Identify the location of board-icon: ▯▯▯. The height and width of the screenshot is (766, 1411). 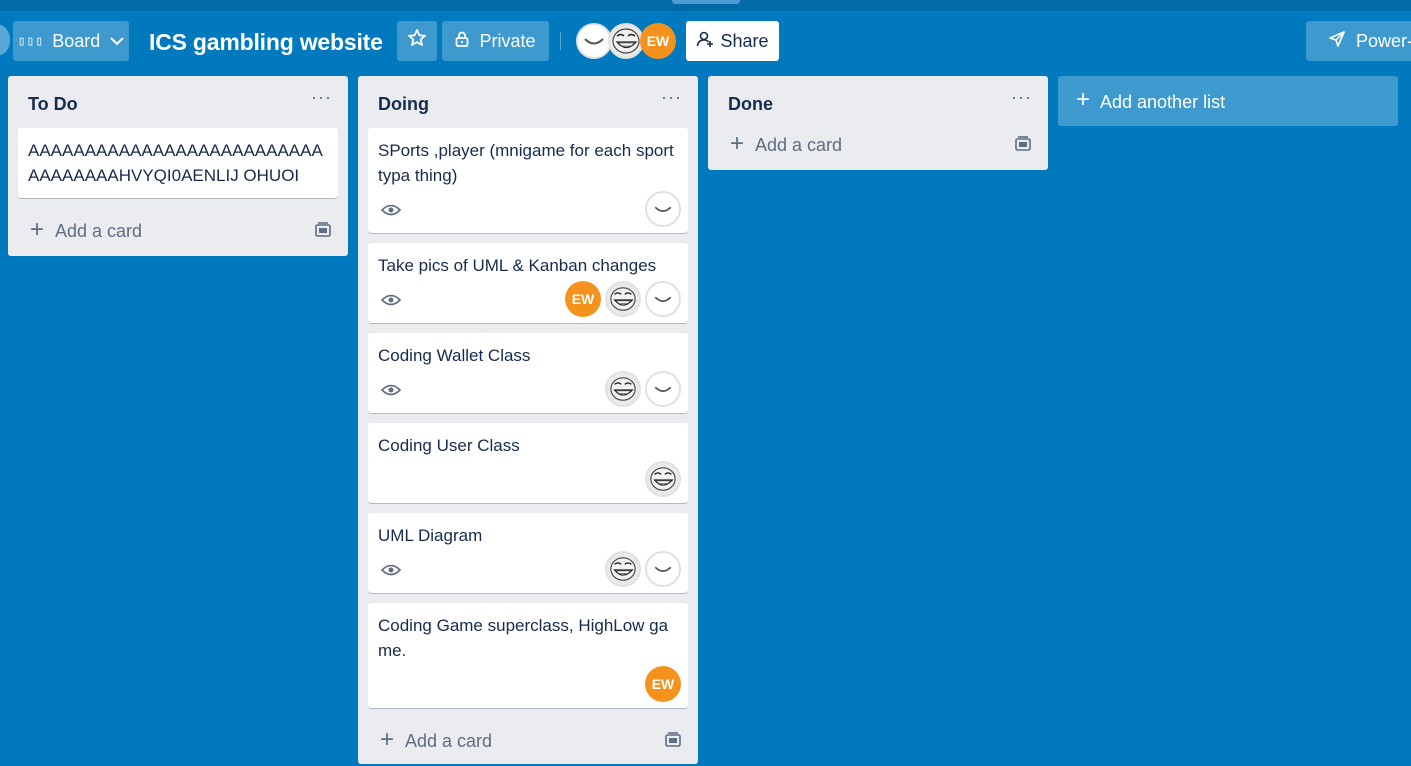
(31, 41).